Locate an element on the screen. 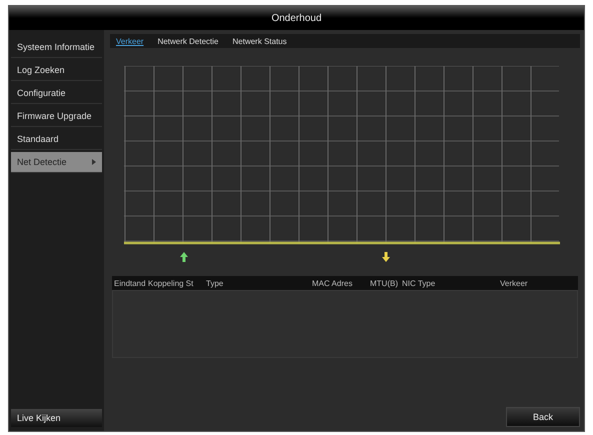  tab: Netwerk Detectie is located at coordinates (188, 41).